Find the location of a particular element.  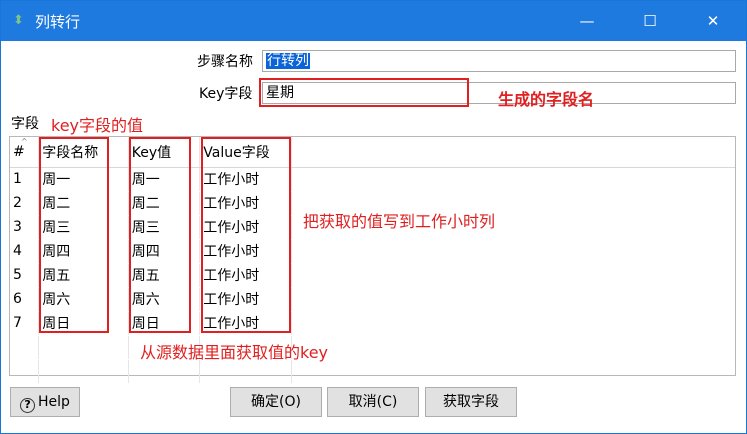

help-button: ? Help is located at coordinates (45, 402).